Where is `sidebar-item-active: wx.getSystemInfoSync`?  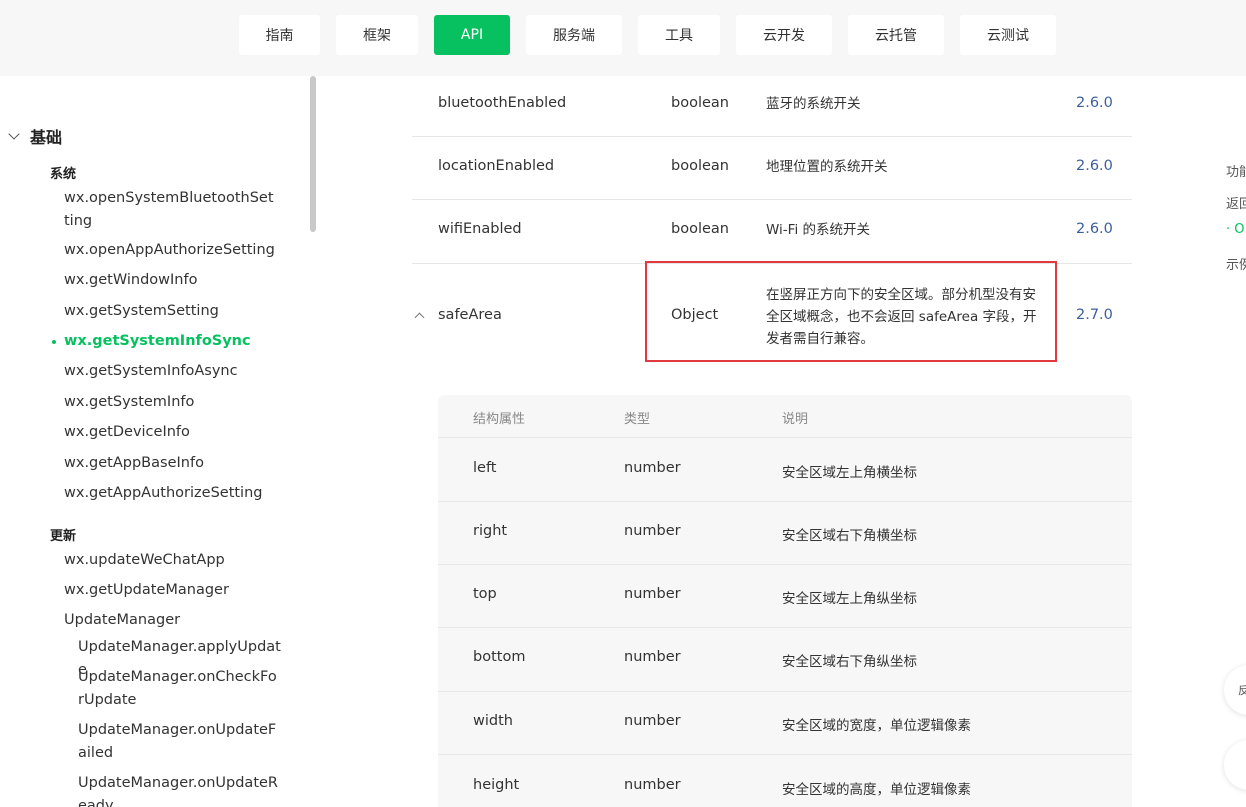 sidebar-item-active: wx.getSystemInfoSync is located at coordinates (170, 341).